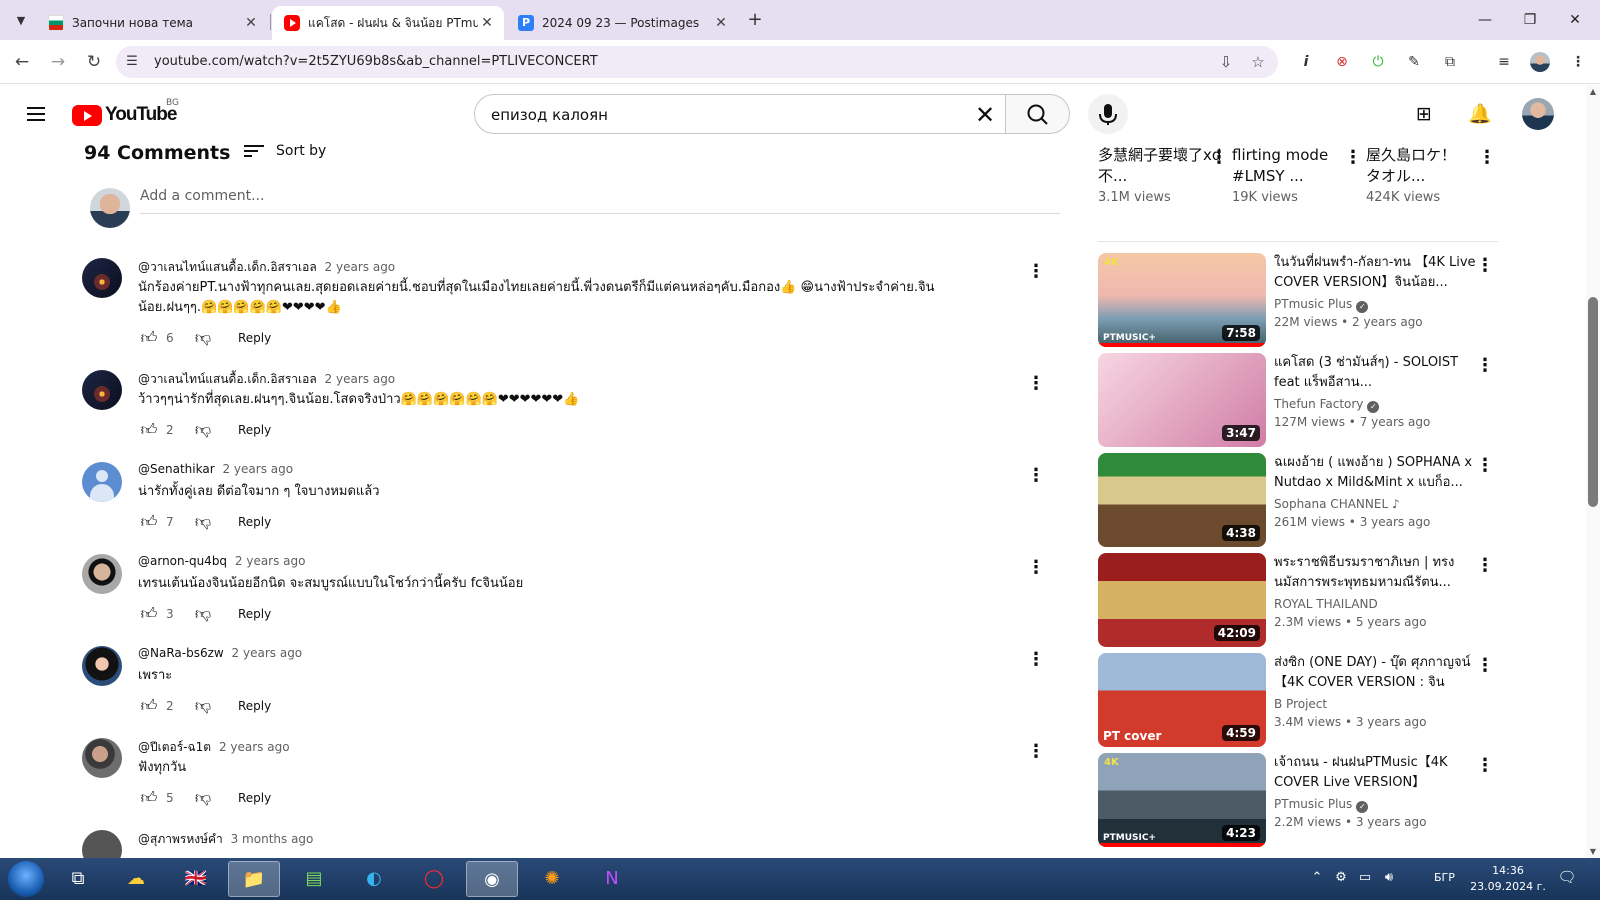 The width and height of the screenshot is (1600, 900). What do you see at coordinates (1306, 62) in the screenshot?
I see `extension-info-icon: i` at bounding box center [1306, 62].